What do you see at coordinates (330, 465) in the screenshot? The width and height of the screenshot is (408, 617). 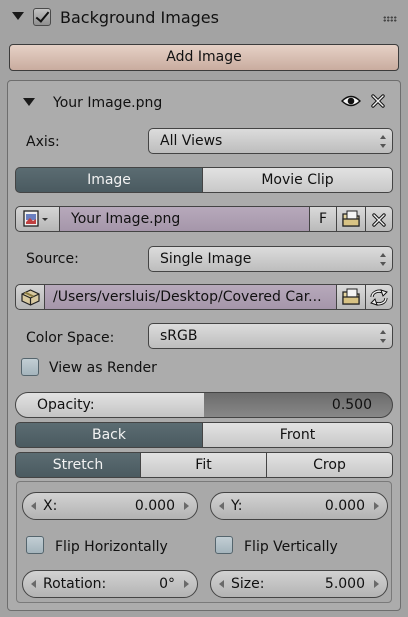 I see `tab-crop: Crop` at bounding box center [330, 465].